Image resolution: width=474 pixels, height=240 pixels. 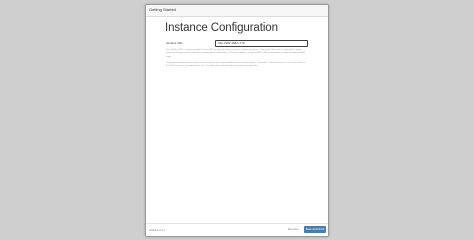 I want to click on save-and-finish-button: Save and Finish, so click(x=315, y=229).